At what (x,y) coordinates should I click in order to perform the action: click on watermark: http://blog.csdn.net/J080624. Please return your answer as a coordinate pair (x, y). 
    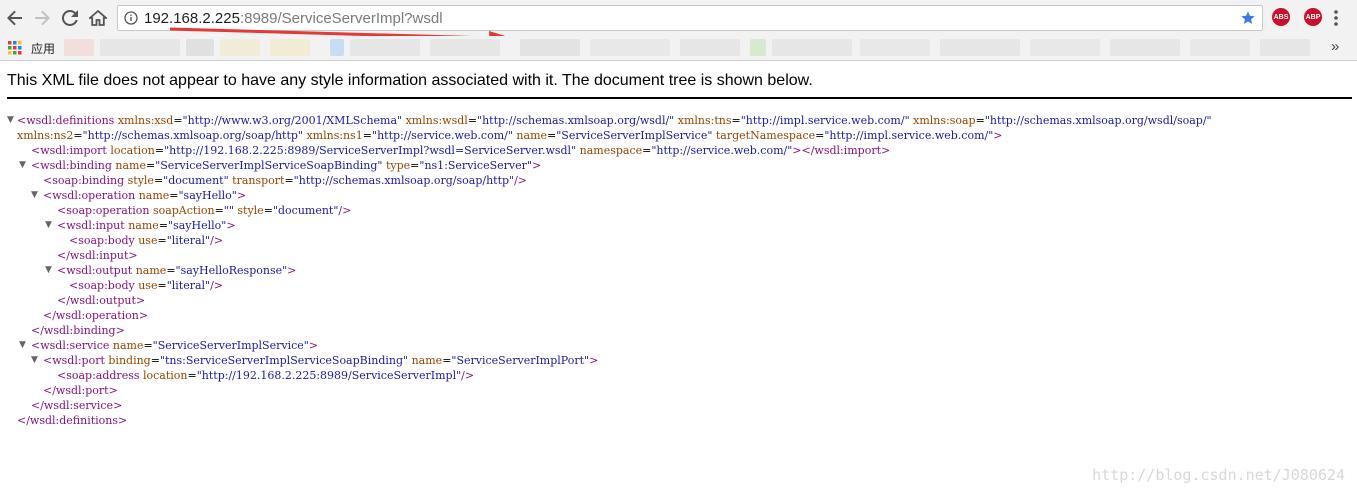
    Looking at the image, I should click on (1218, 475).